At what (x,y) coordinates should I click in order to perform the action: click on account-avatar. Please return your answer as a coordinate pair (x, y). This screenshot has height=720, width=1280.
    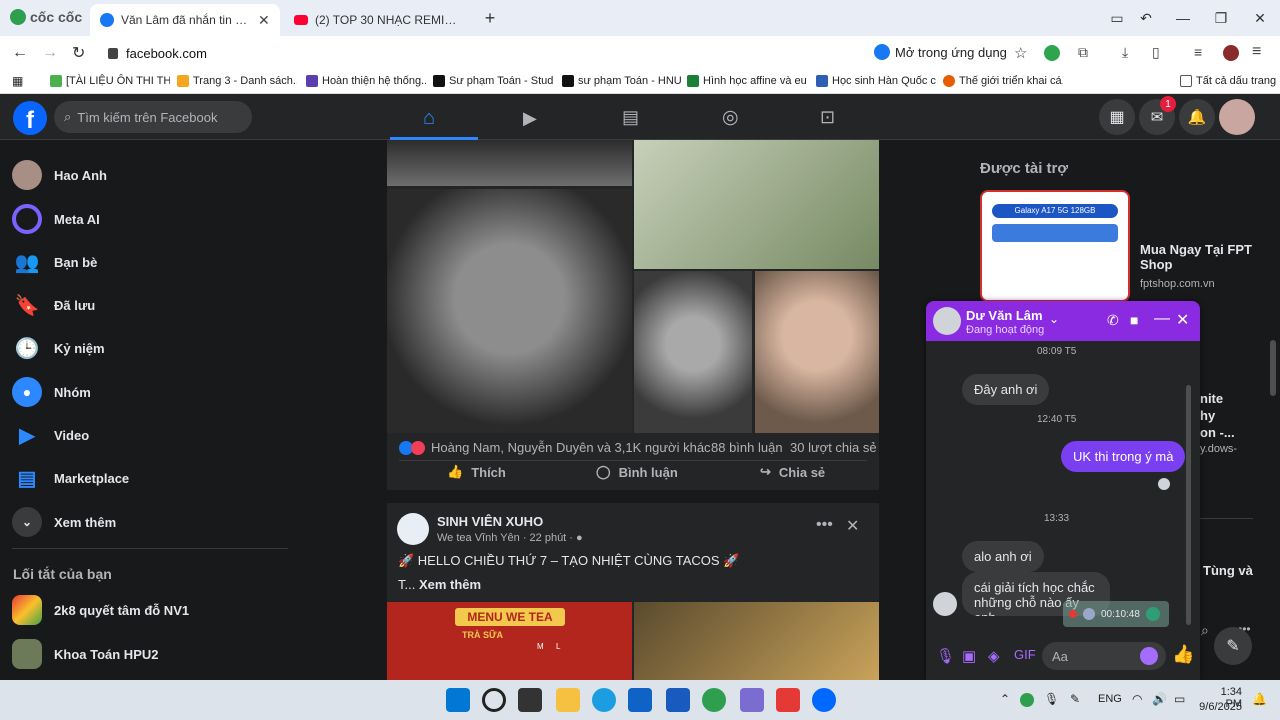
    Looking at the image, I should click on (1237, 117).